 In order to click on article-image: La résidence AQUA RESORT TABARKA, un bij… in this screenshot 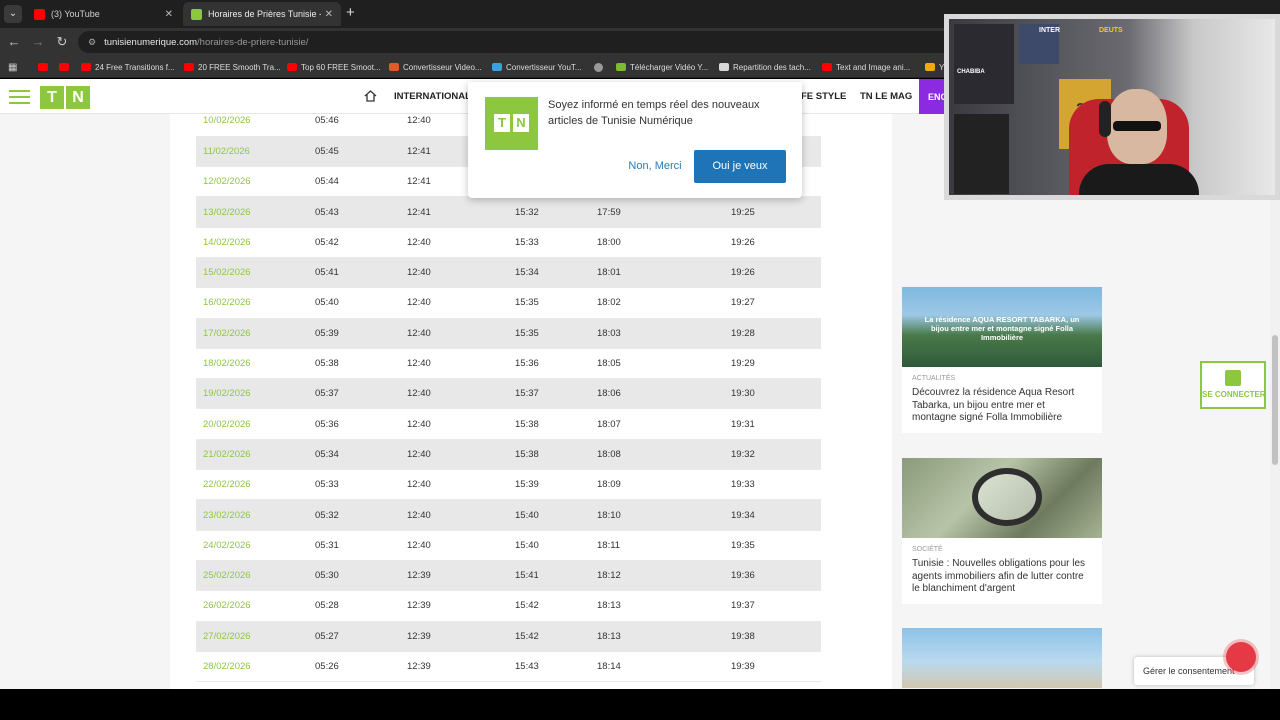, I will do `click(1002, 327)`.